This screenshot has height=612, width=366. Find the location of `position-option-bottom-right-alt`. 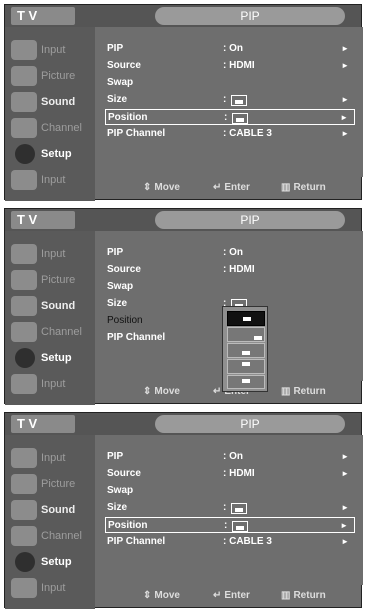

position-option-bottom-right-alt is located at coordinates (246, 334).